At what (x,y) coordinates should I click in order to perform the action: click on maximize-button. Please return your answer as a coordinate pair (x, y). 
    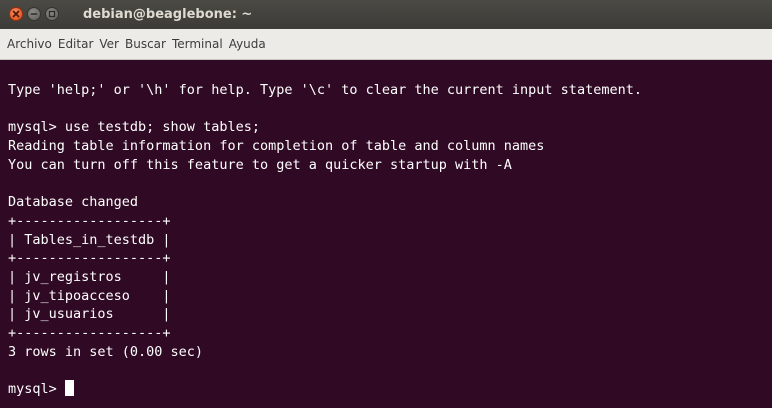
    Looking at the image, I should click on (52, 14).